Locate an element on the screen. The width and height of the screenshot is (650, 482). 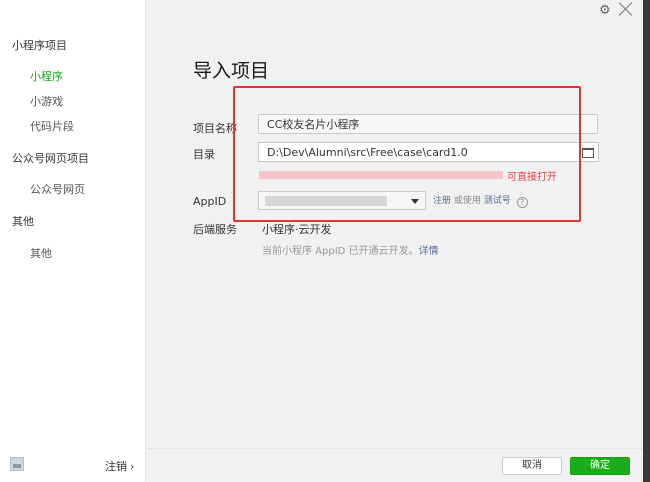
appid-label: AppID is located at coordinates (210, 201).